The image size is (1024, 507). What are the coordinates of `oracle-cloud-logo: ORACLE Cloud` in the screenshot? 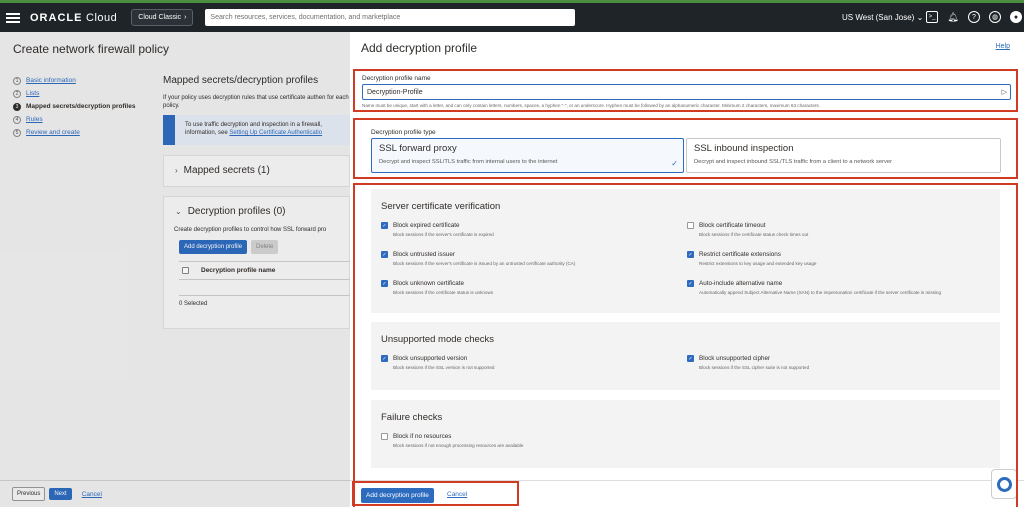 It's located at (73, 18).